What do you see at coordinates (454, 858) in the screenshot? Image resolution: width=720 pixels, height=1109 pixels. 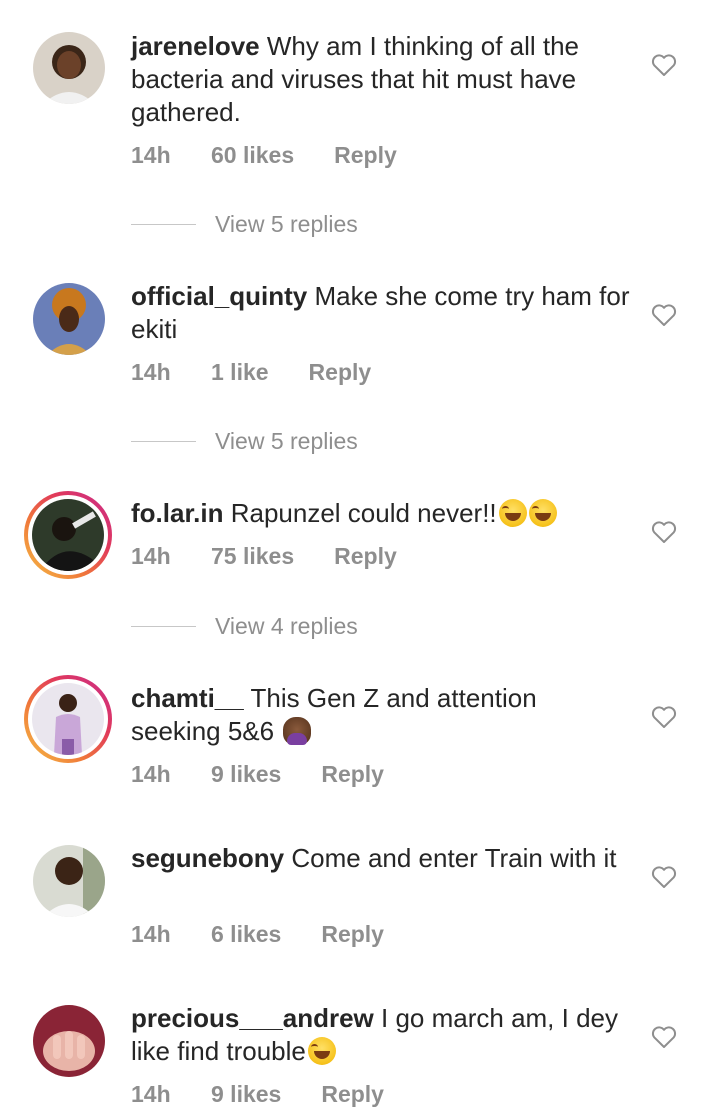 I see `comment-text: Come and enter Train with it` at bounding box center [454, 858].